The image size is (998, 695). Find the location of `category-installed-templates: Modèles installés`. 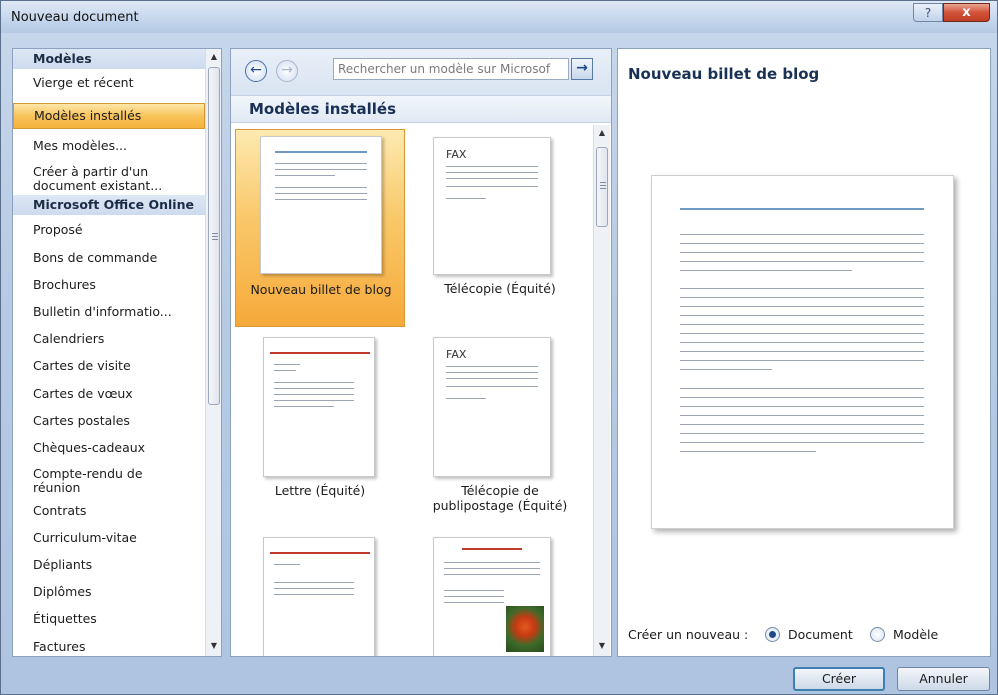

category-installed-templates: Modèles installés is located at coordinates (109, 116).